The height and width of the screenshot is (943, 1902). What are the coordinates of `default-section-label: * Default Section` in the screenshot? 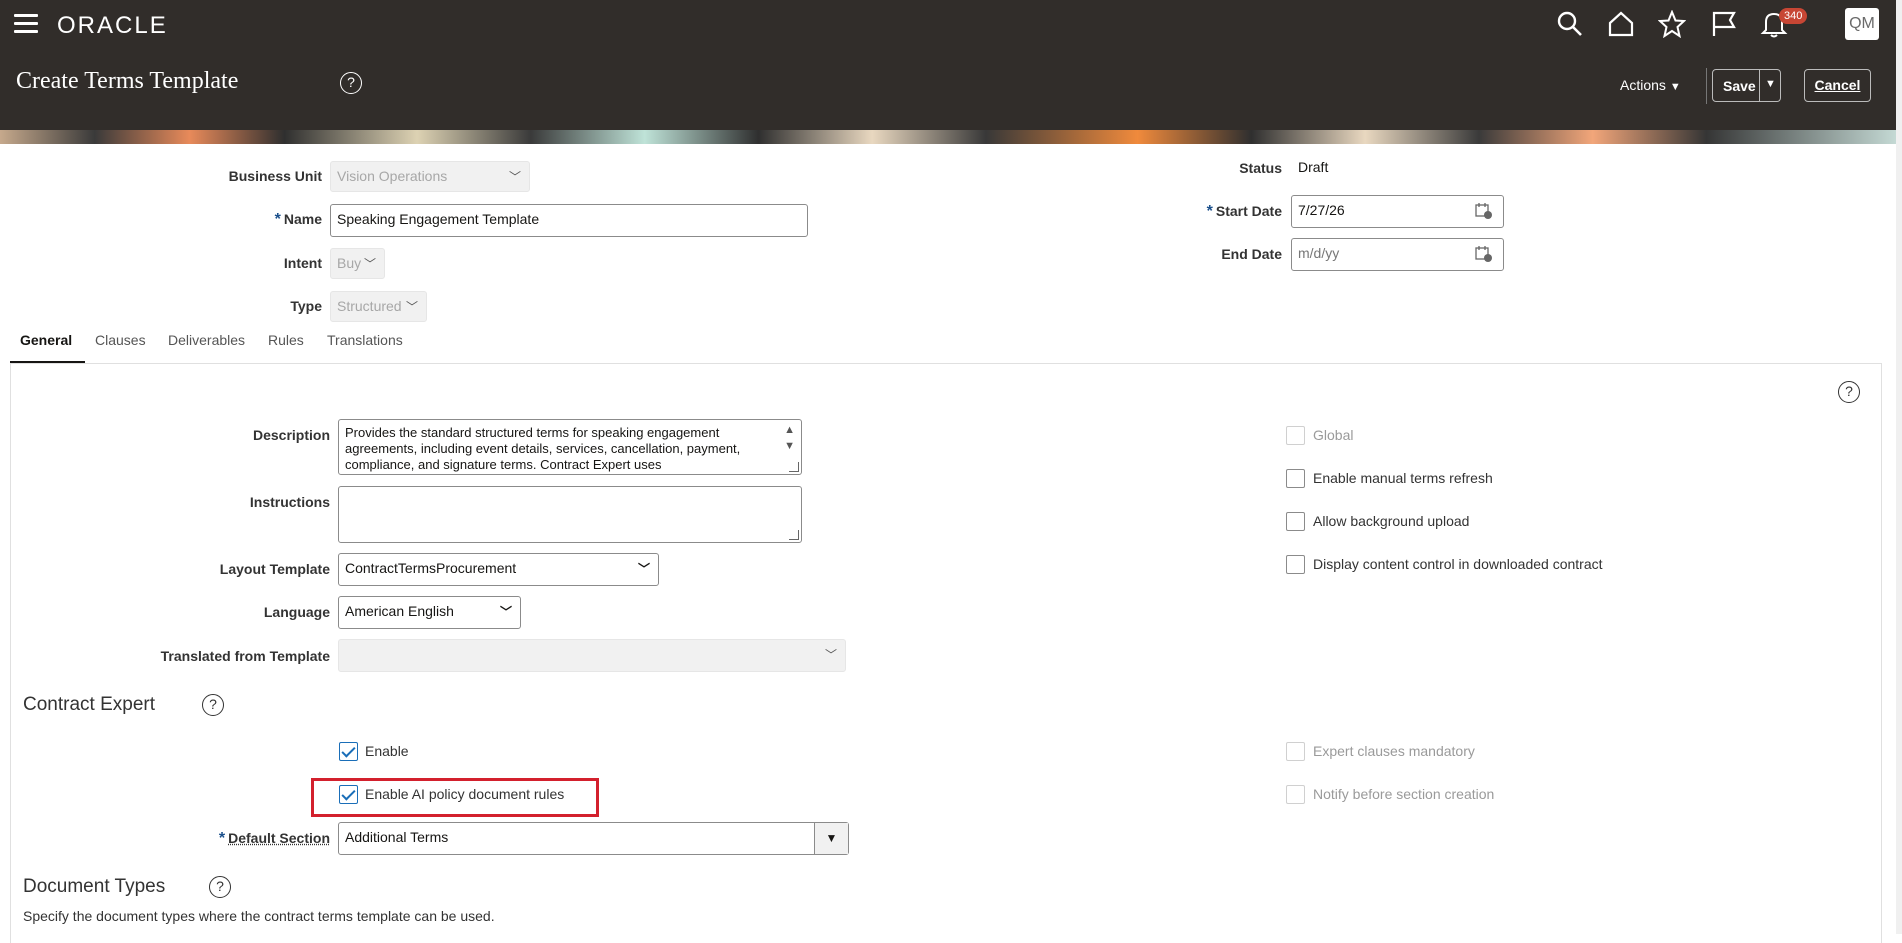 It's located at (240, 839).